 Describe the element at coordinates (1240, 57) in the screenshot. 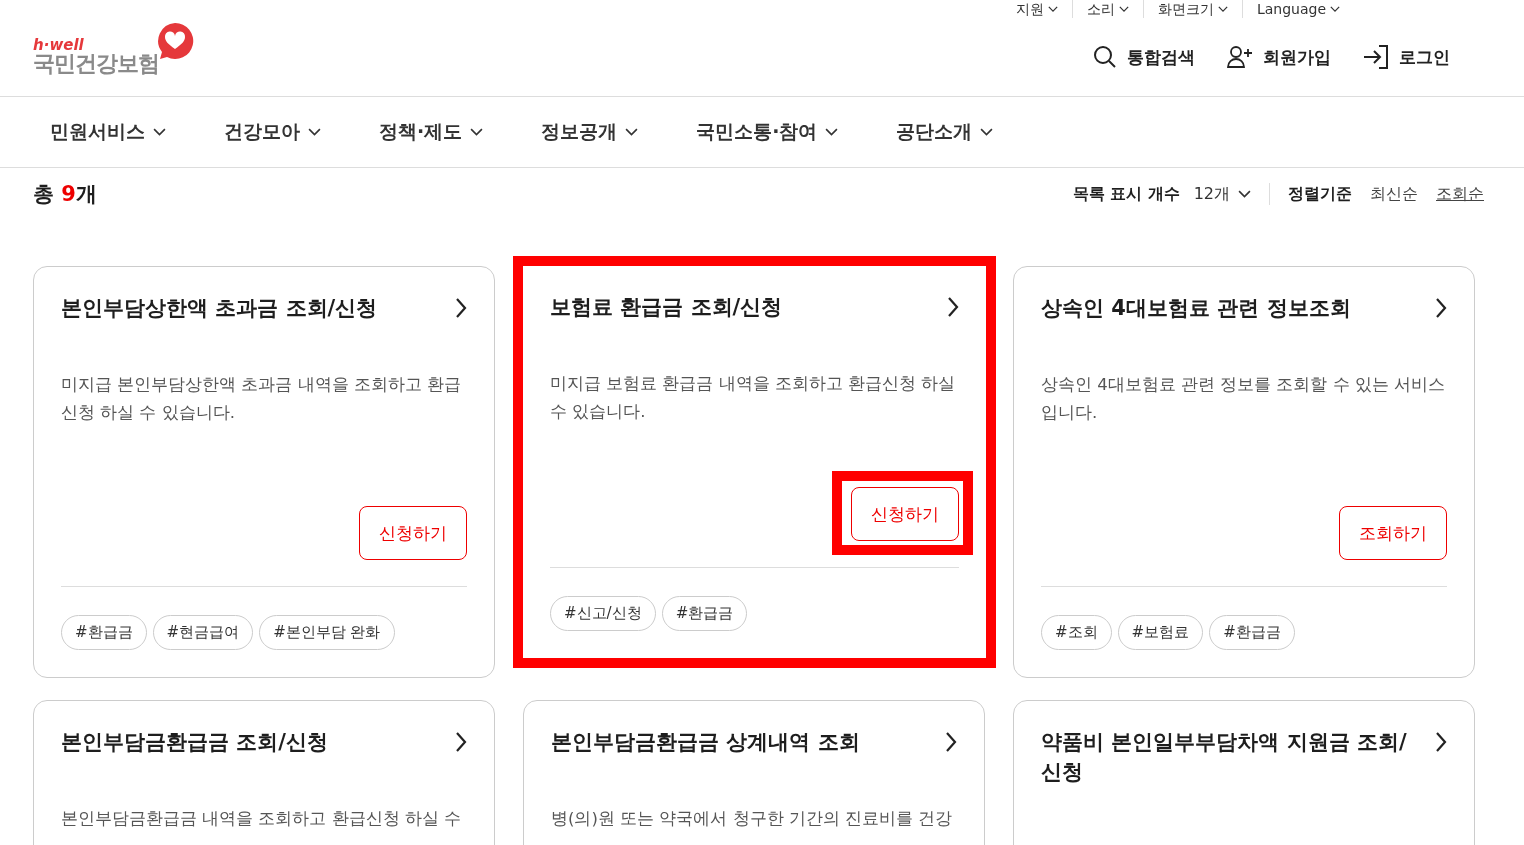

I see `user-plus-icon` at that location.